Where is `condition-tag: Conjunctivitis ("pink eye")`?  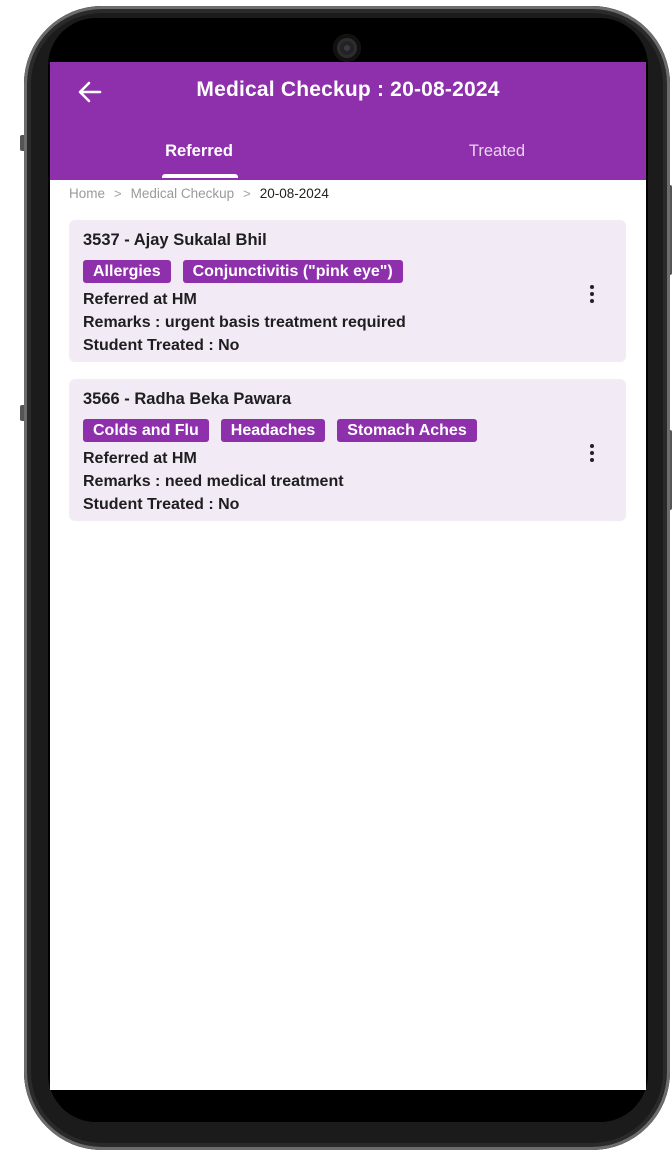
condition-tag: Conjunctivitis ("pink eye") is located at coordinates (292, 271).